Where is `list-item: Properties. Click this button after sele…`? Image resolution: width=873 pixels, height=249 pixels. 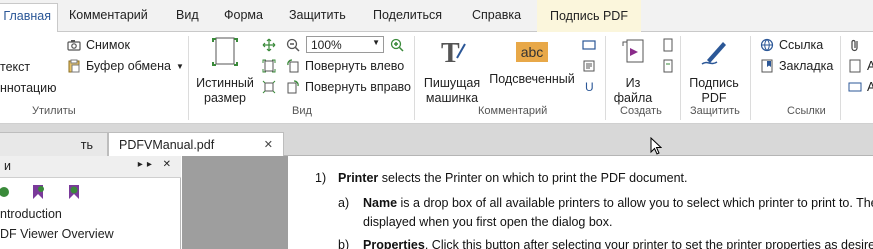
list-item: Properties. Click this button after sele… is located at coordinates (618, 243).